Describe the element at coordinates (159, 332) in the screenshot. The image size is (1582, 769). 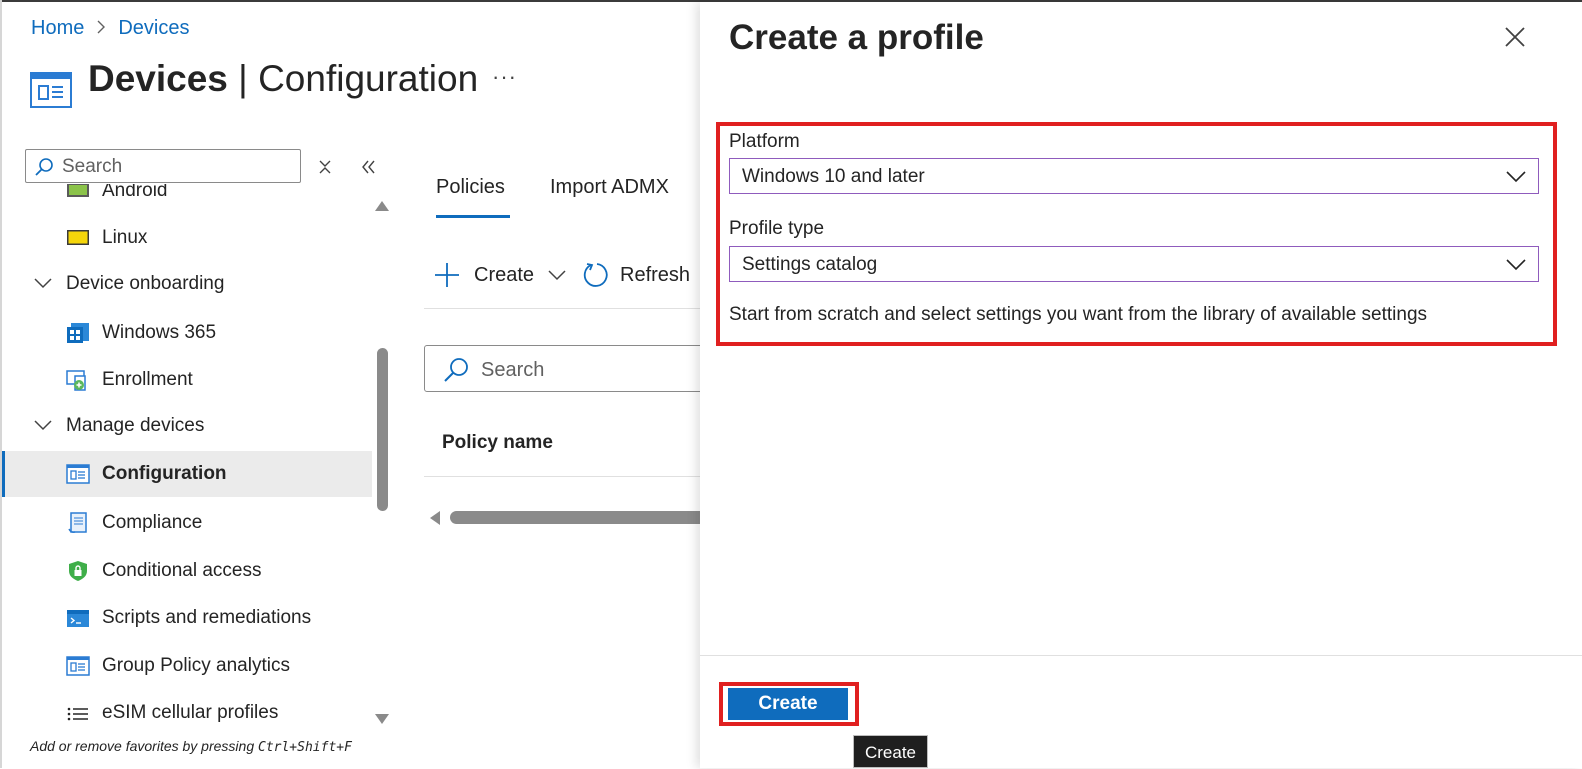
I see `sidebar-item-label: Windows 365` at that location.